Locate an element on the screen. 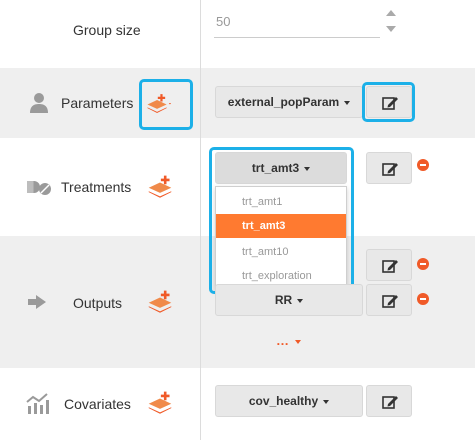  parameters-add-highlight is located at coordinates (166, 104).